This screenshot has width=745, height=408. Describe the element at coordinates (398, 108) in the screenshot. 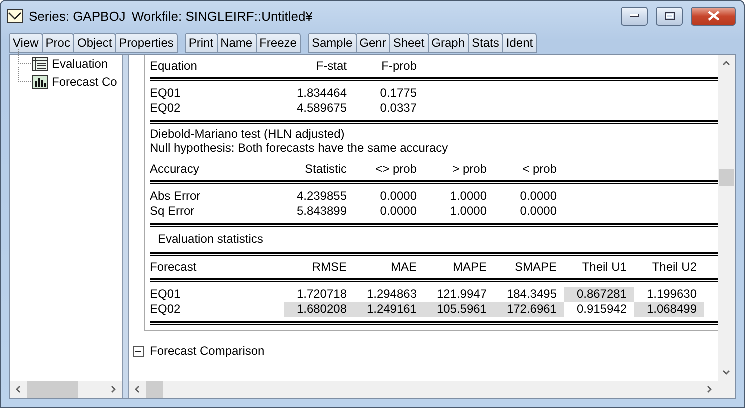

I see `table-cell-text: 0.0337` at that location.